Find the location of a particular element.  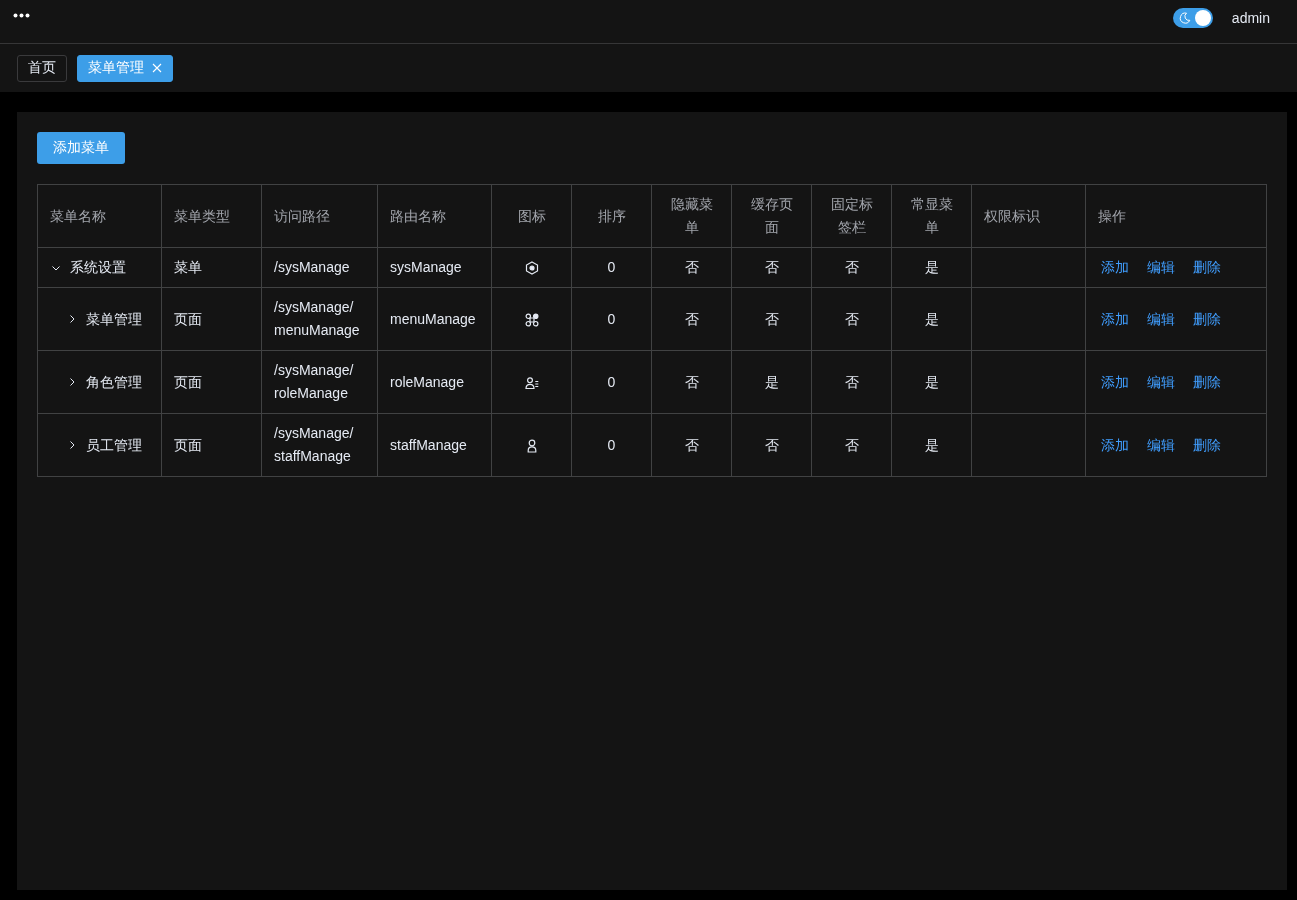

moon-icon is located at coordinates (1184, 18).